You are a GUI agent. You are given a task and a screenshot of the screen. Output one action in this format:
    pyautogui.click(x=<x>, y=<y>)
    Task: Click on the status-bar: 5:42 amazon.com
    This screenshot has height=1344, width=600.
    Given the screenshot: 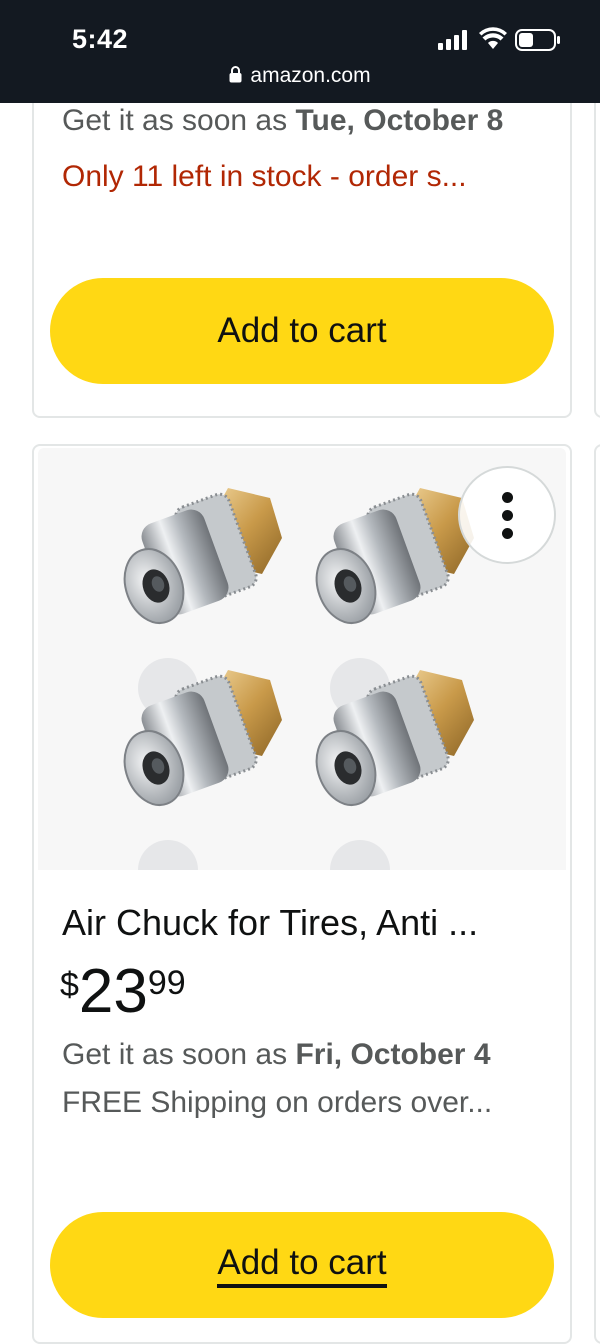 What is the action you would take?
    pyautogui.click(x=300, y=51)
    